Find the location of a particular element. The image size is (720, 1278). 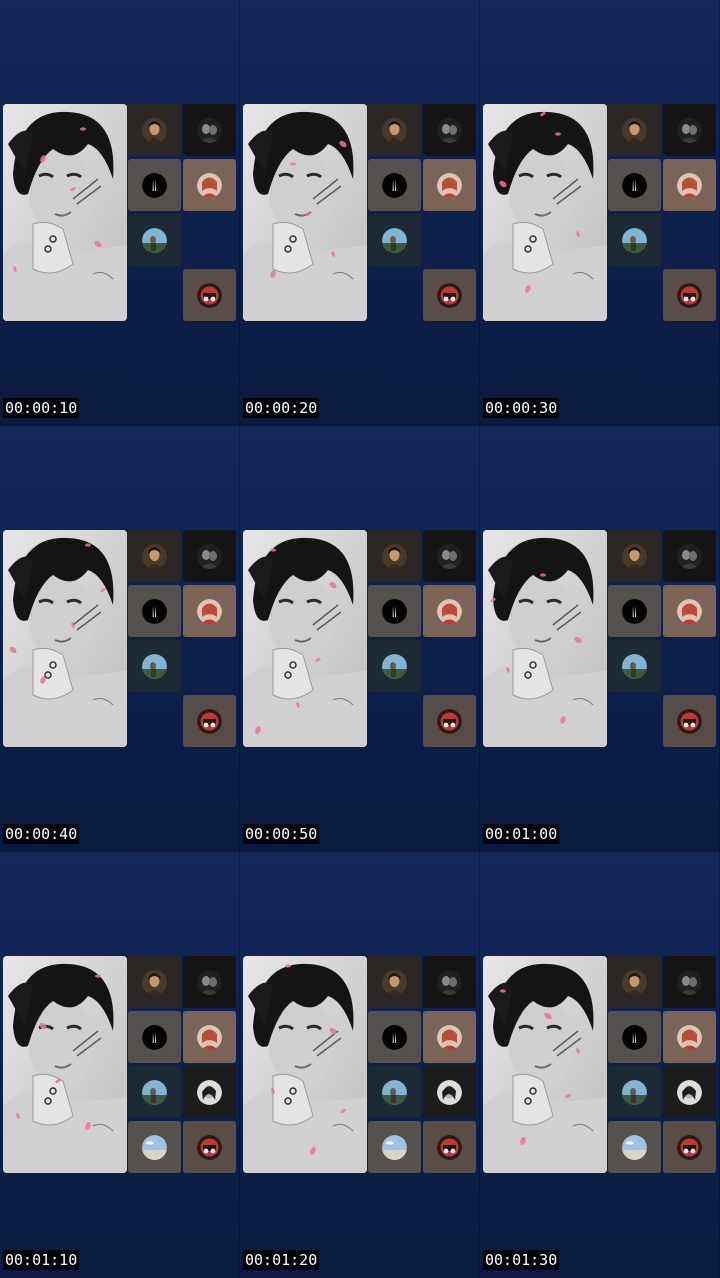

video-frame: 00:00:50 is located at coordinates (360, 639).